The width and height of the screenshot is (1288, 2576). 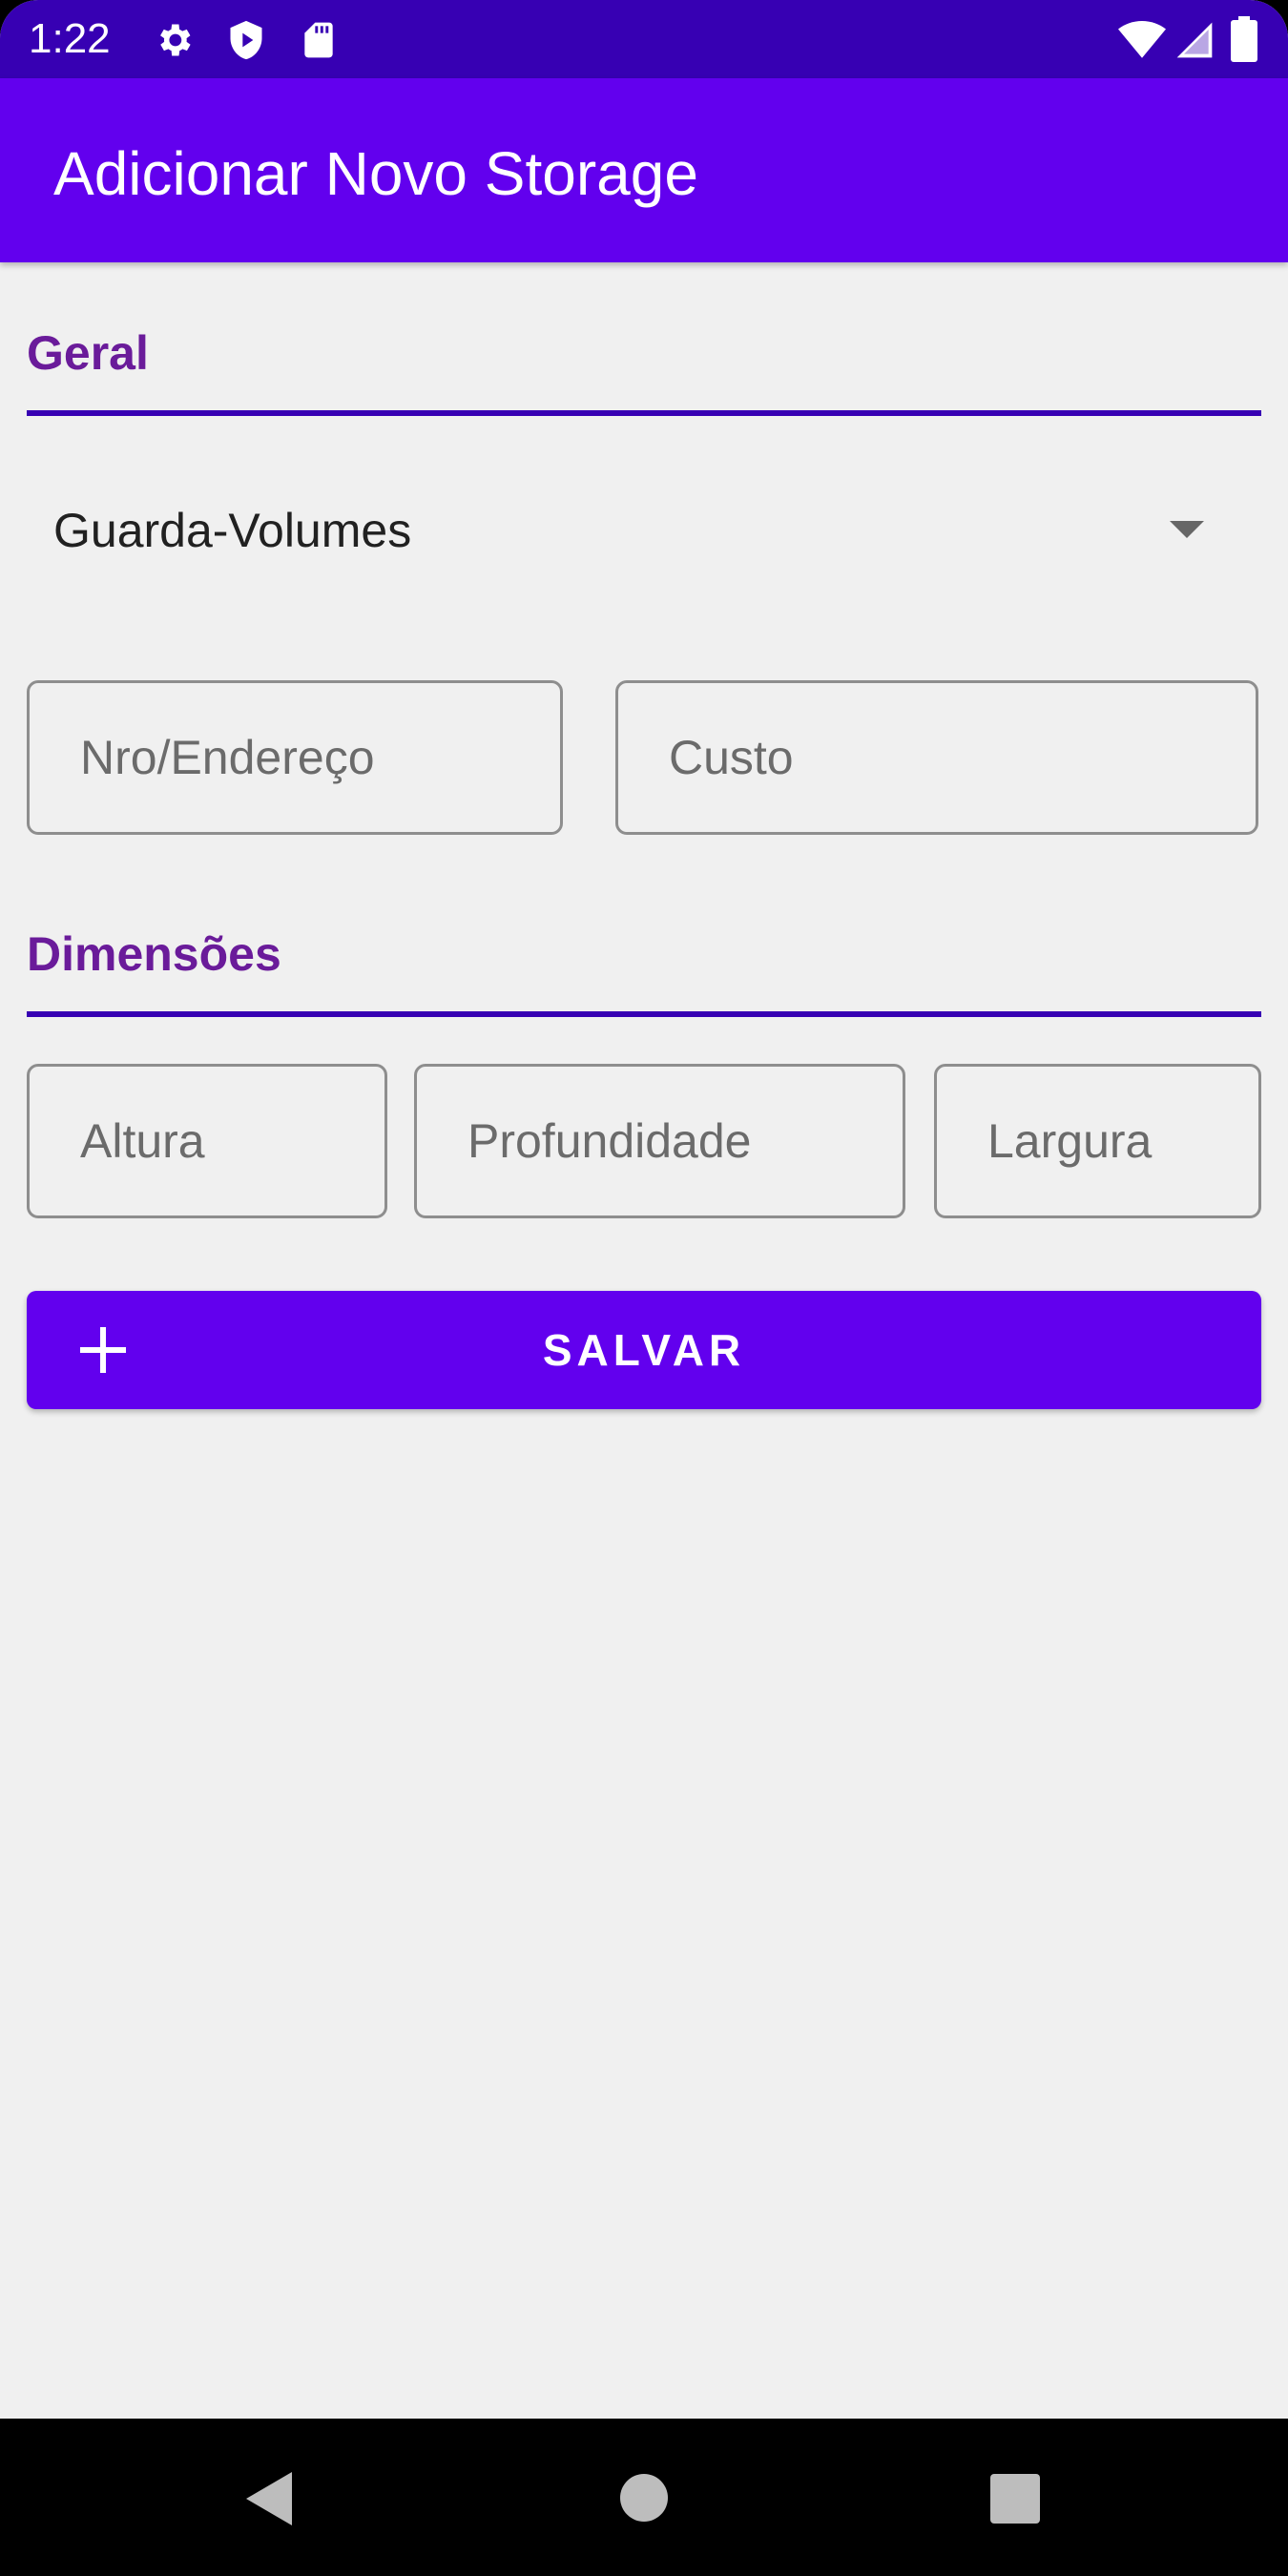 What do you see at coordinates (1187, 529) in the screenshot?
I see `dropdown-arrow-icon` at bounding box center [1187, 529].